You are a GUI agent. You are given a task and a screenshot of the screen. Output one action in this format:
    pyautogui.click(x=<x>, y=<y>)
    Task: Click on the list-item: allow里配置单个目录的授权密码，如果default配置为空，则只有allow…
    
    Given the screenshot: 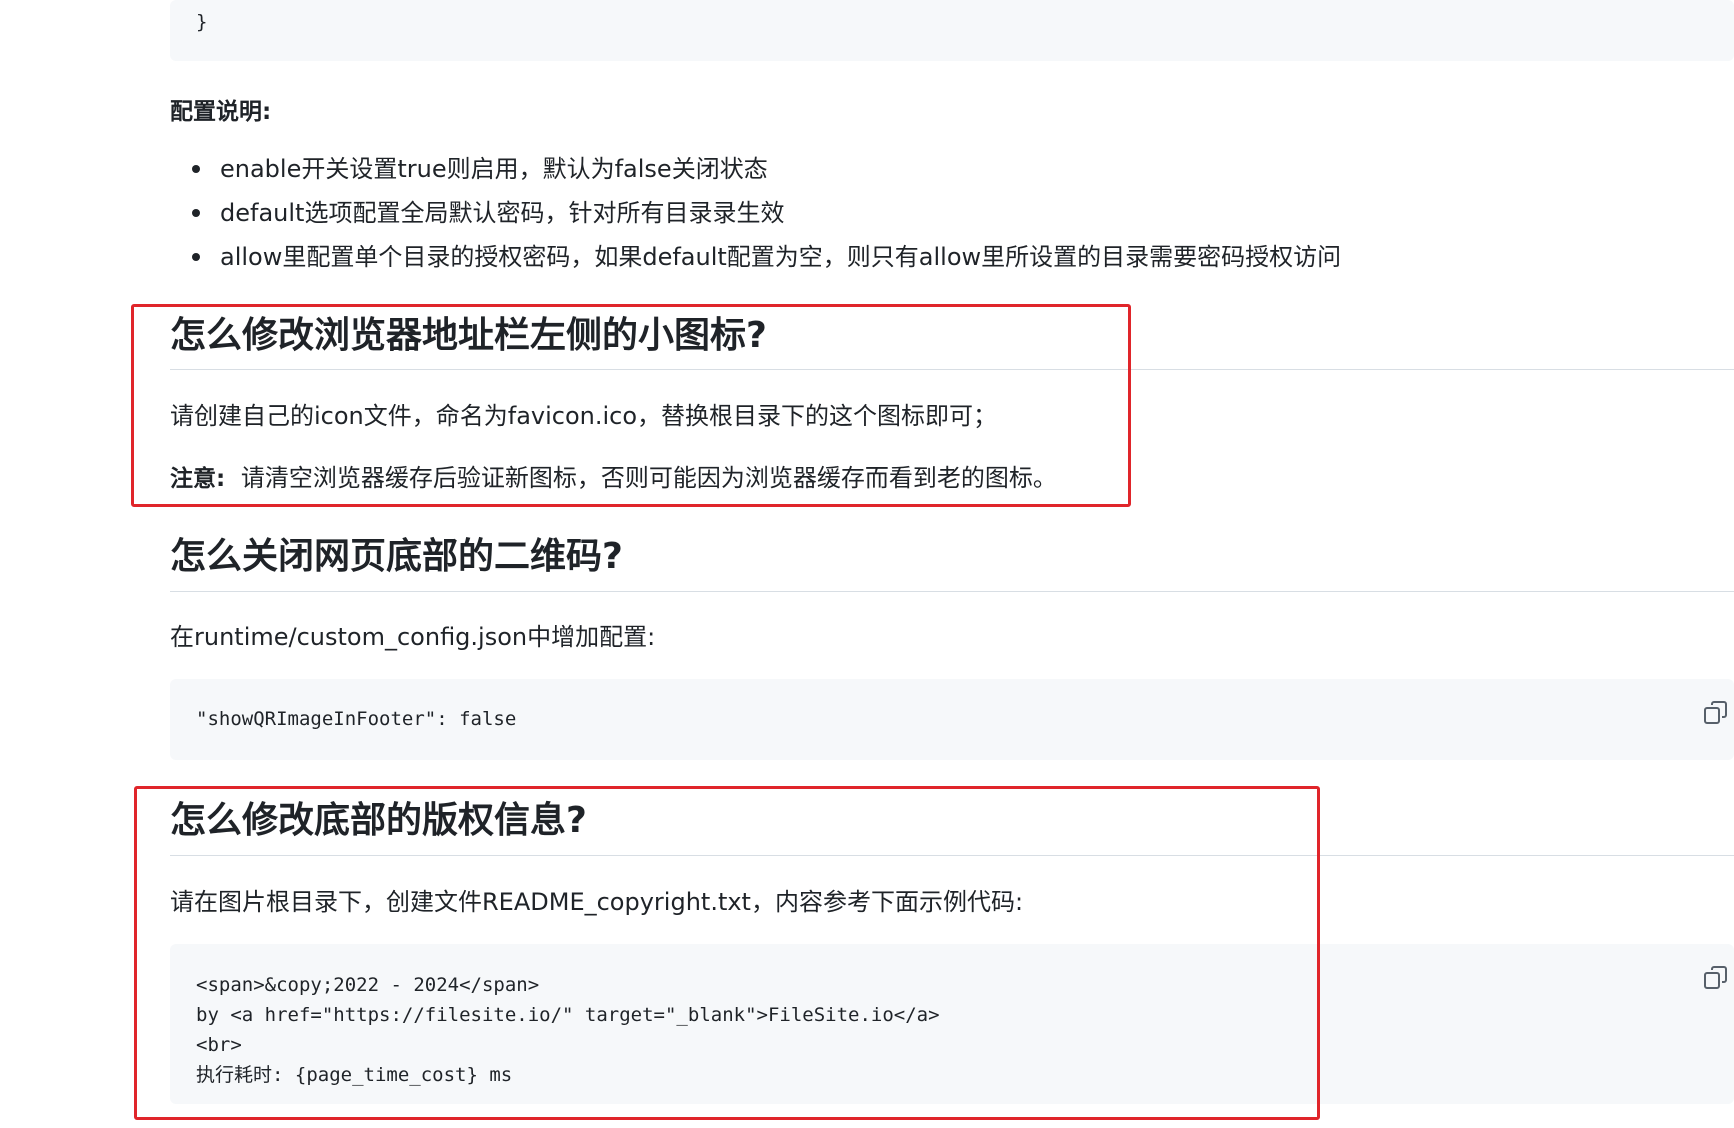 What is the action you would take?
    pyautogui.click(x=755, y=257)
    